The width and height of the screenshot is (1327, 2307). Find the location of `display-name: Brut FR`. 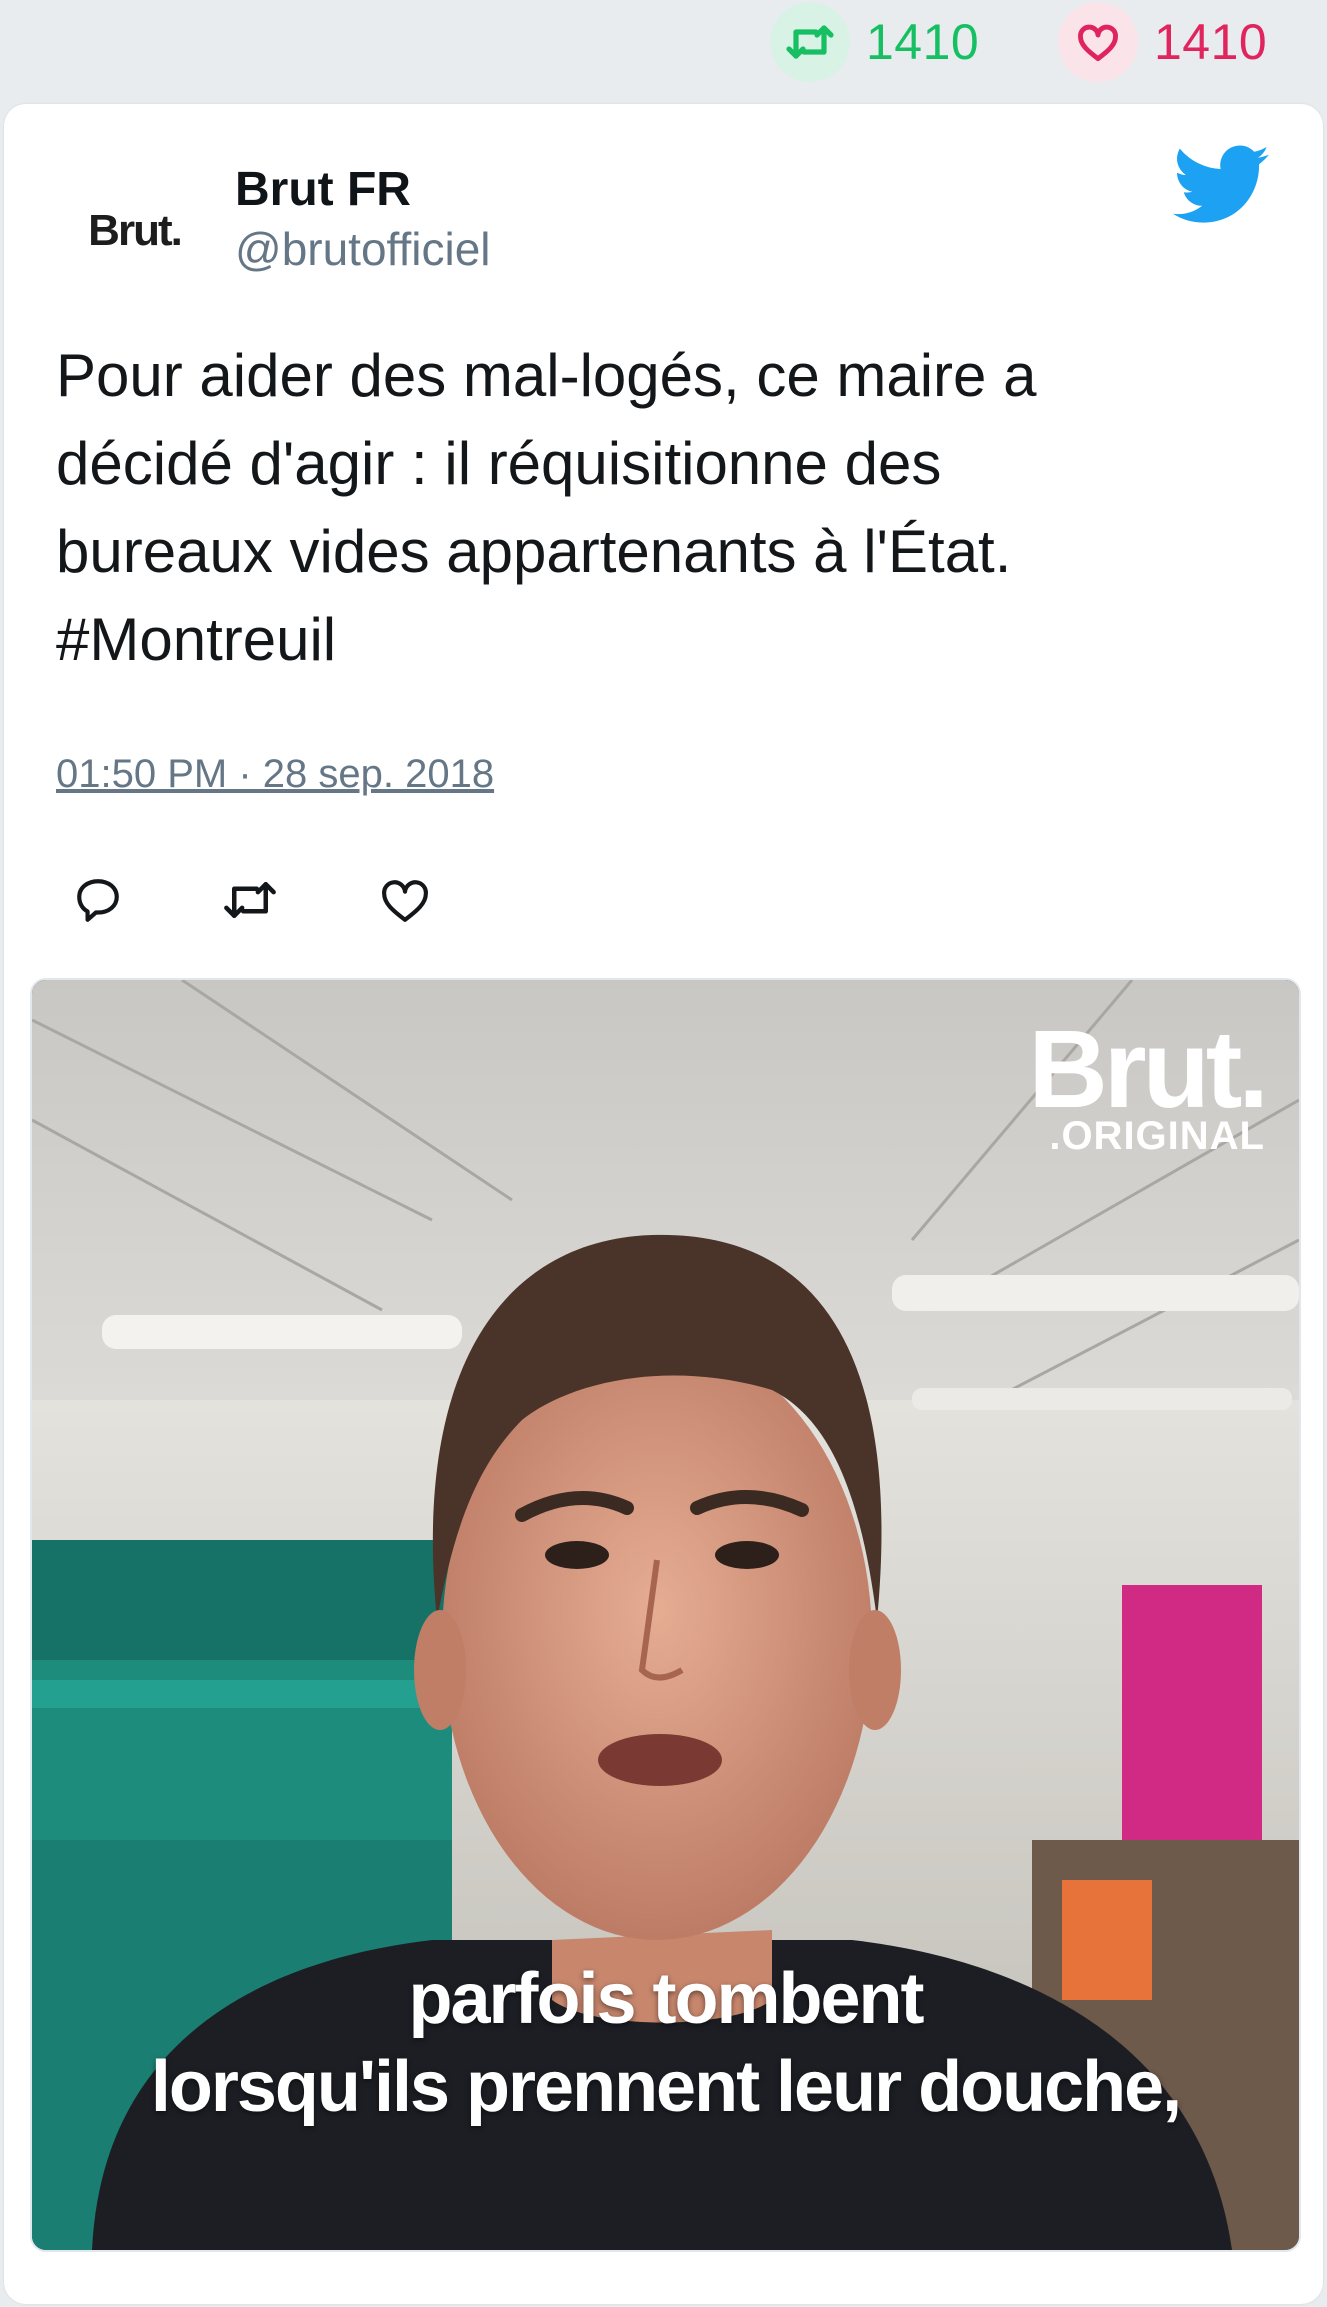

display-name: Brut FR is located at coordinates (323, 189).